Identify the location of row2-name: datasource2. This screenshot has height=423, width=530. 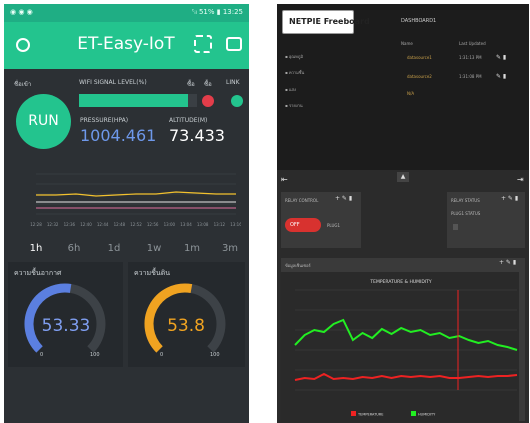
(419, 76).